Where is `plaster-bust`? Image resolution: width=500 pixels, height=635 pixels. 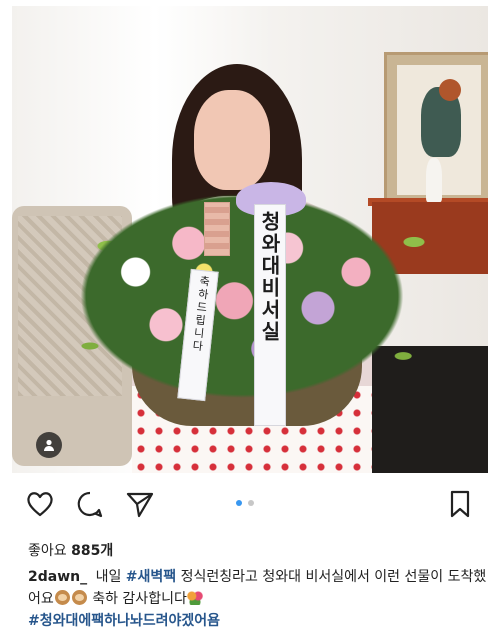 plaster-bust is located at coordinates (434, 180).